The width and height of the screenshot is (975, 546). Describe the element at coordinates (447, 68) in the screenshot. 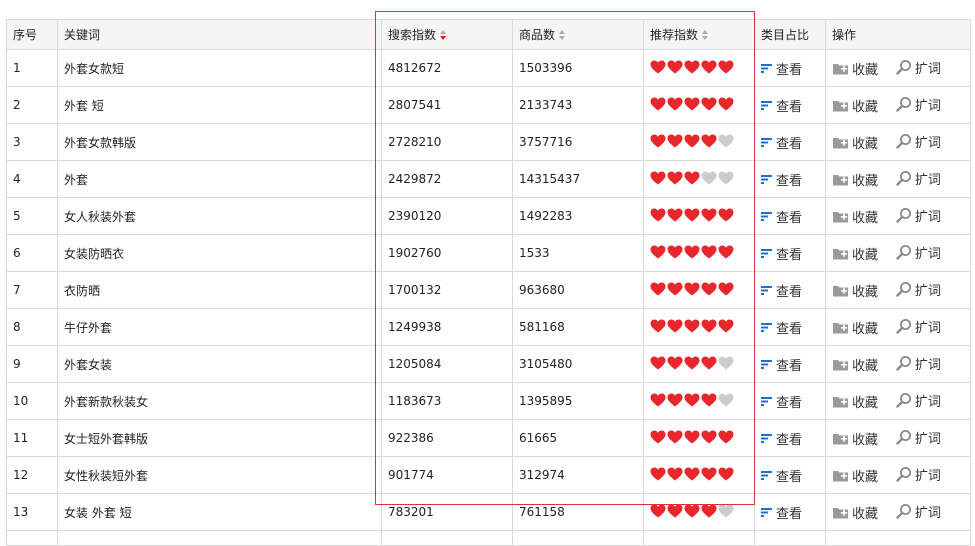

I see `cell-search-index: 4812672` at that location.